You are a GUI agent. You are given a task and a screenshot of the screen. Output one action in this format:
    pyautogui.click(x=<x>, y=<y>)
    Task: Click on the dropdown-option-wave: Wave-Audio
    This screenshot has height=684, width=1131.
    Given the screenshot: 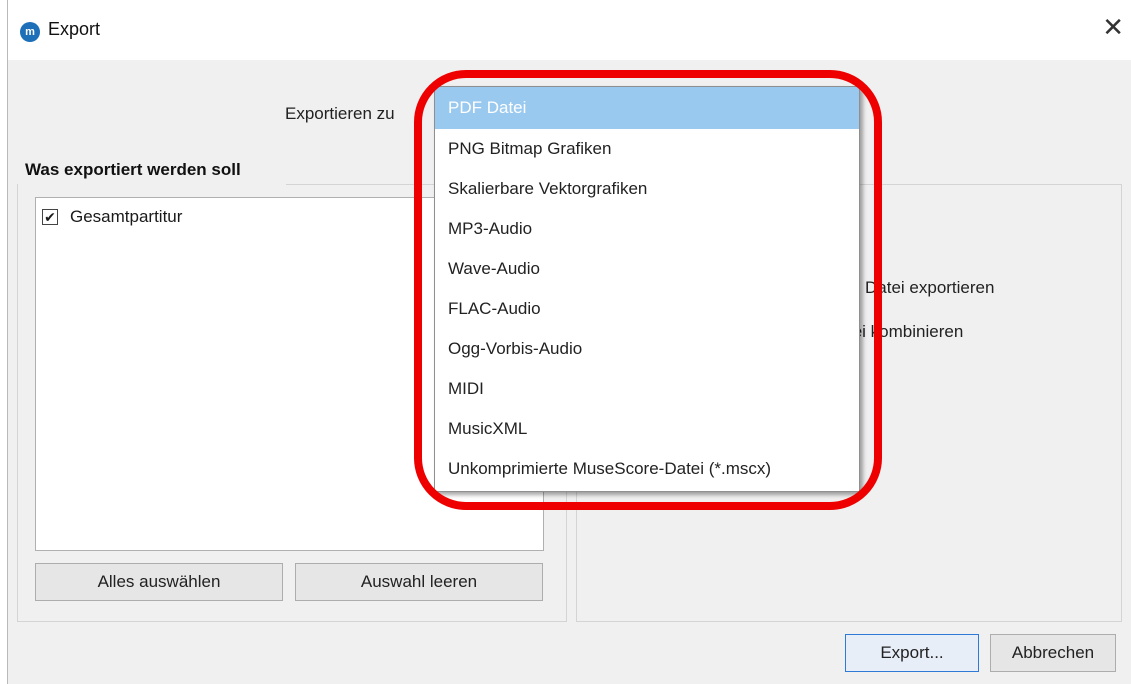 What is the action you would take?
    pyautogui.click(x=647, y=269)
    